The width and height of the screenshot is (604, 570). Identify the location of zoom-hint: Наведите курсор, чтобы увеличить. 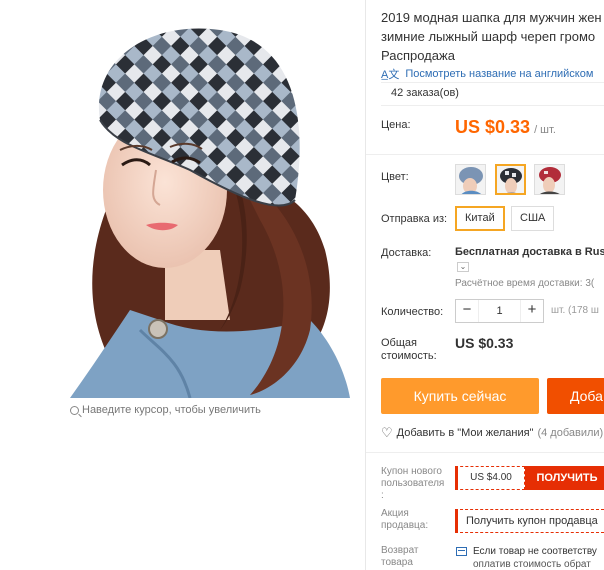
(165, 410).